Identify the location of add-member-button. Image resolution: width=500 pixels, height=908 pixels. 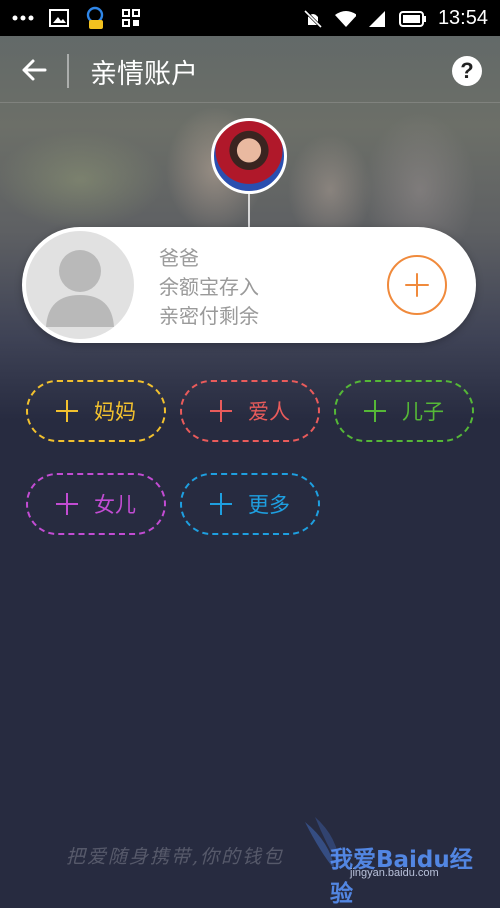
(417, 285).